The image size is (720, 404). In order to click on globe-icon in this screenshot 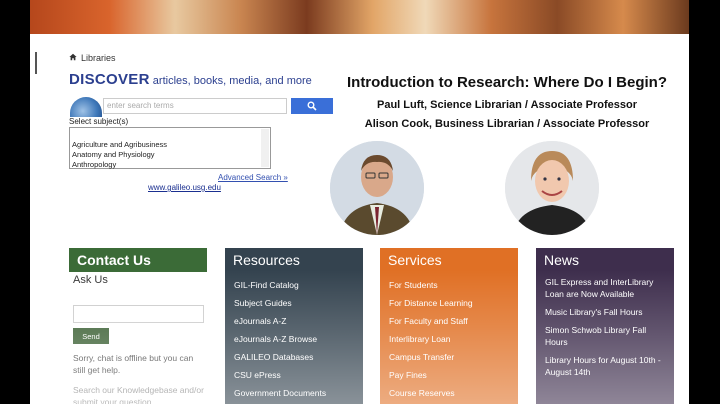, I will do `click(86, 107)`.